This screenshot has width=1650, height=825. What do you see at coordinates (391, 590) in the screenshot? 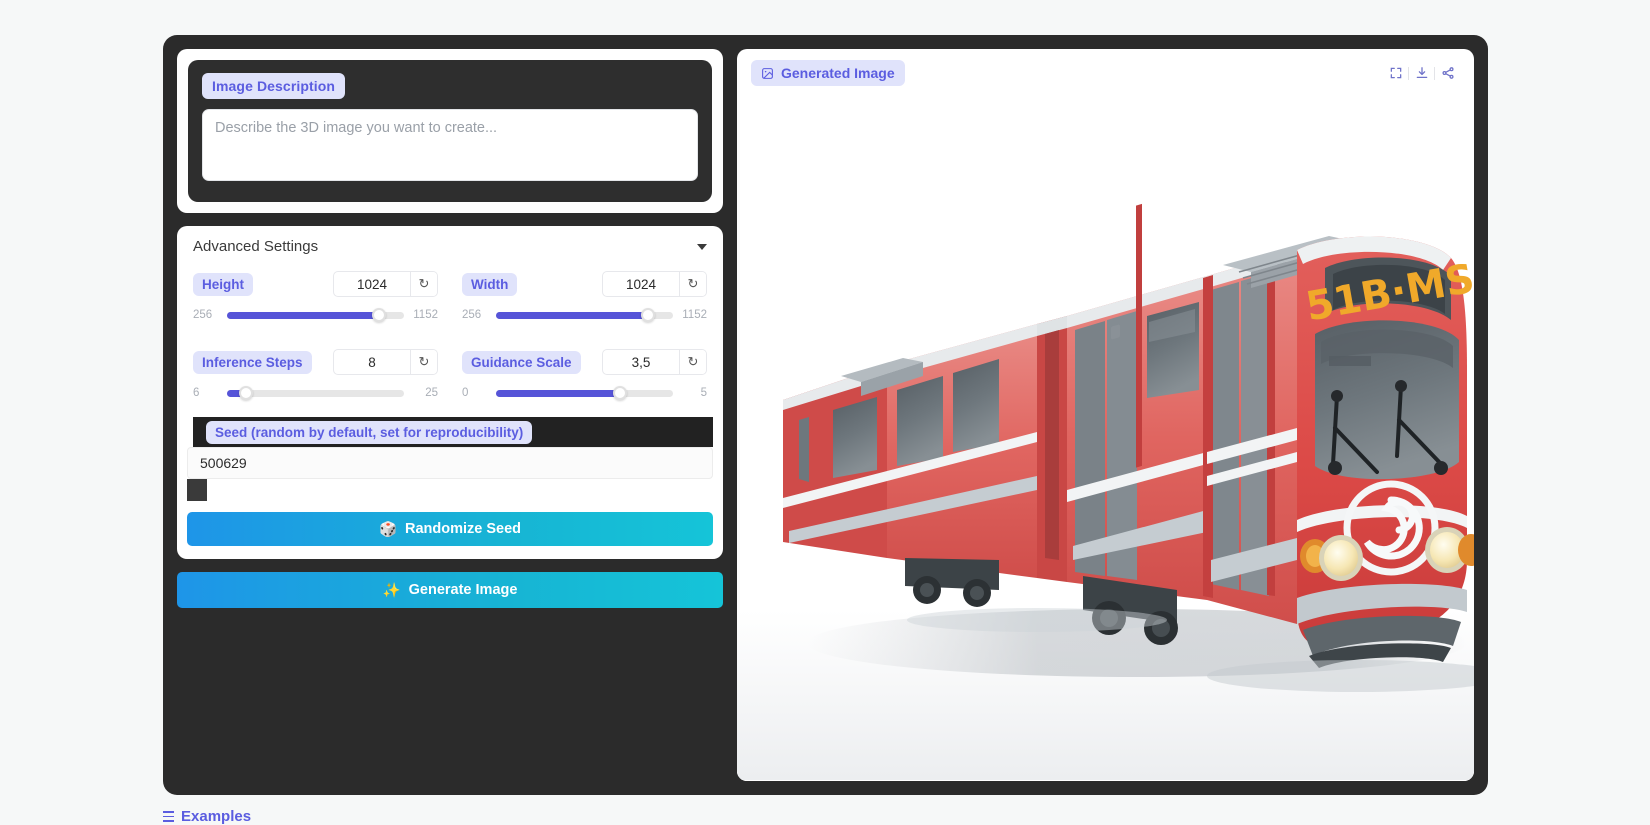
I see `sparkles-icon: ✨` at bounding box center [391, 590].